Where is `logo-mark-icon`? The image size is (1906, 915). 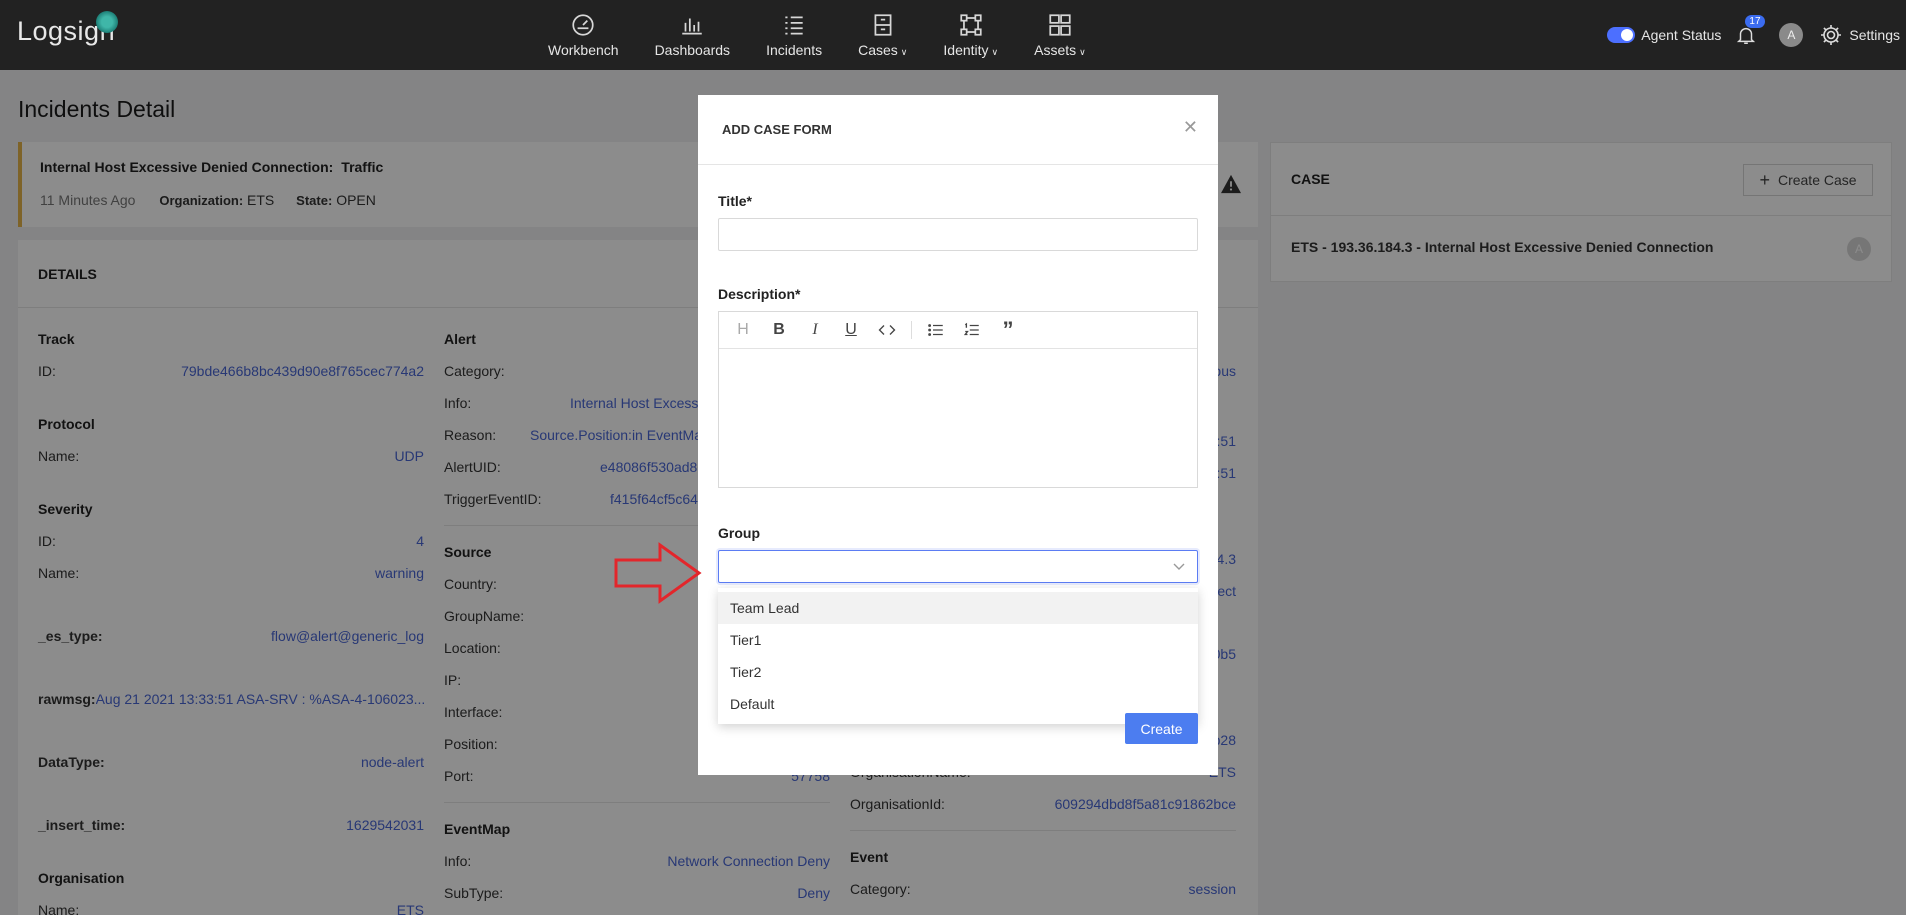
logo-mark-icon is located at coordinates (107, 22).